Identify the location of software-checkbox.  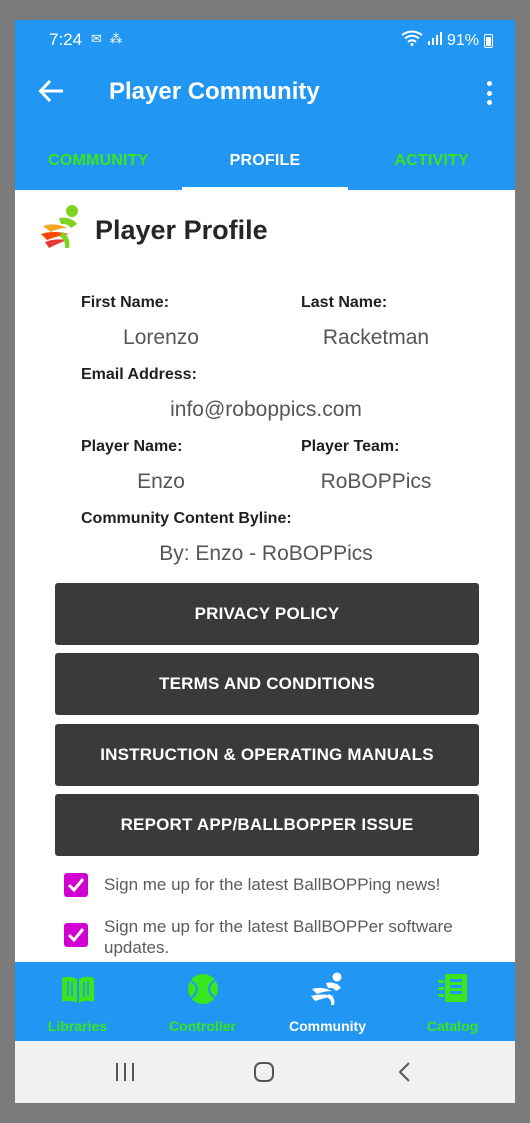
(76, 935).